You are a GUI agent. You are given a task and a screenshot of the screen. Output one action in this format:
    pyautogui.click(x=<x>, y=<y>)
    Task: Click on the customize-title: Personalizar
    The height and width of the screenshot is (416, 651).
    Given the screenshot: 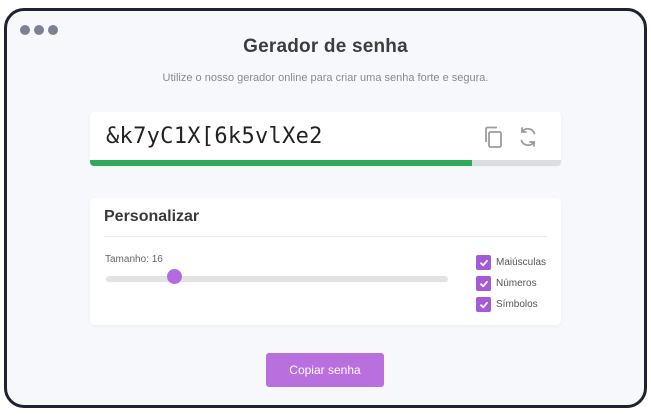 What is the action you would take?
    pyautogui.click(x=152, y=216)
    